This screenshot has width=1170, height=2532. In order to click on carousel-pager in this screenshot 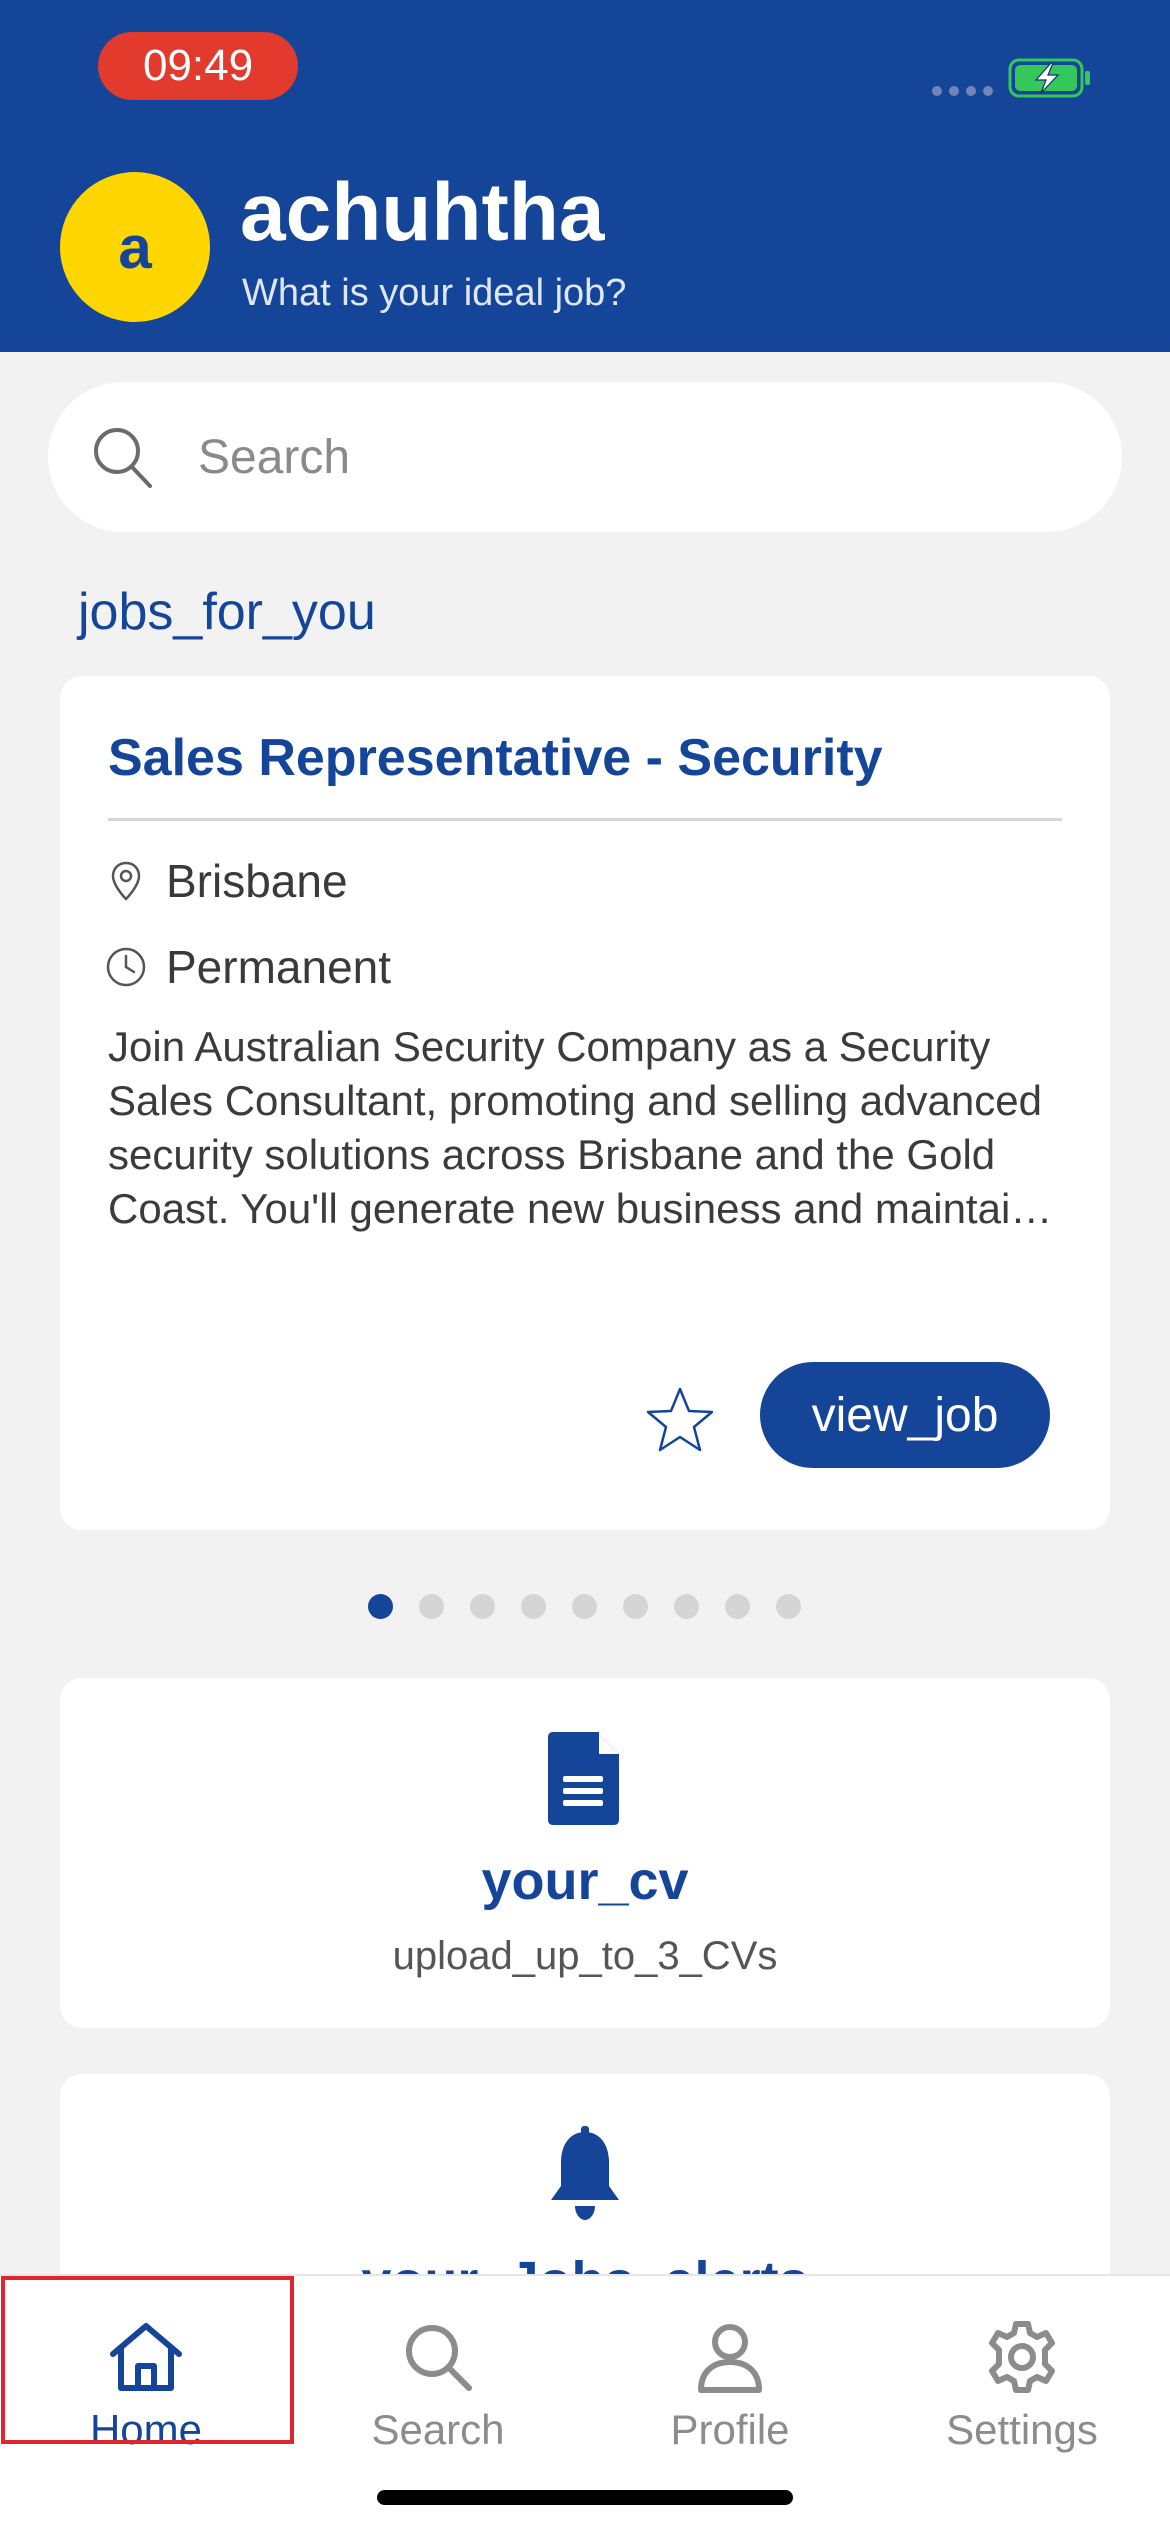, I will do `click(584, 1606)`.